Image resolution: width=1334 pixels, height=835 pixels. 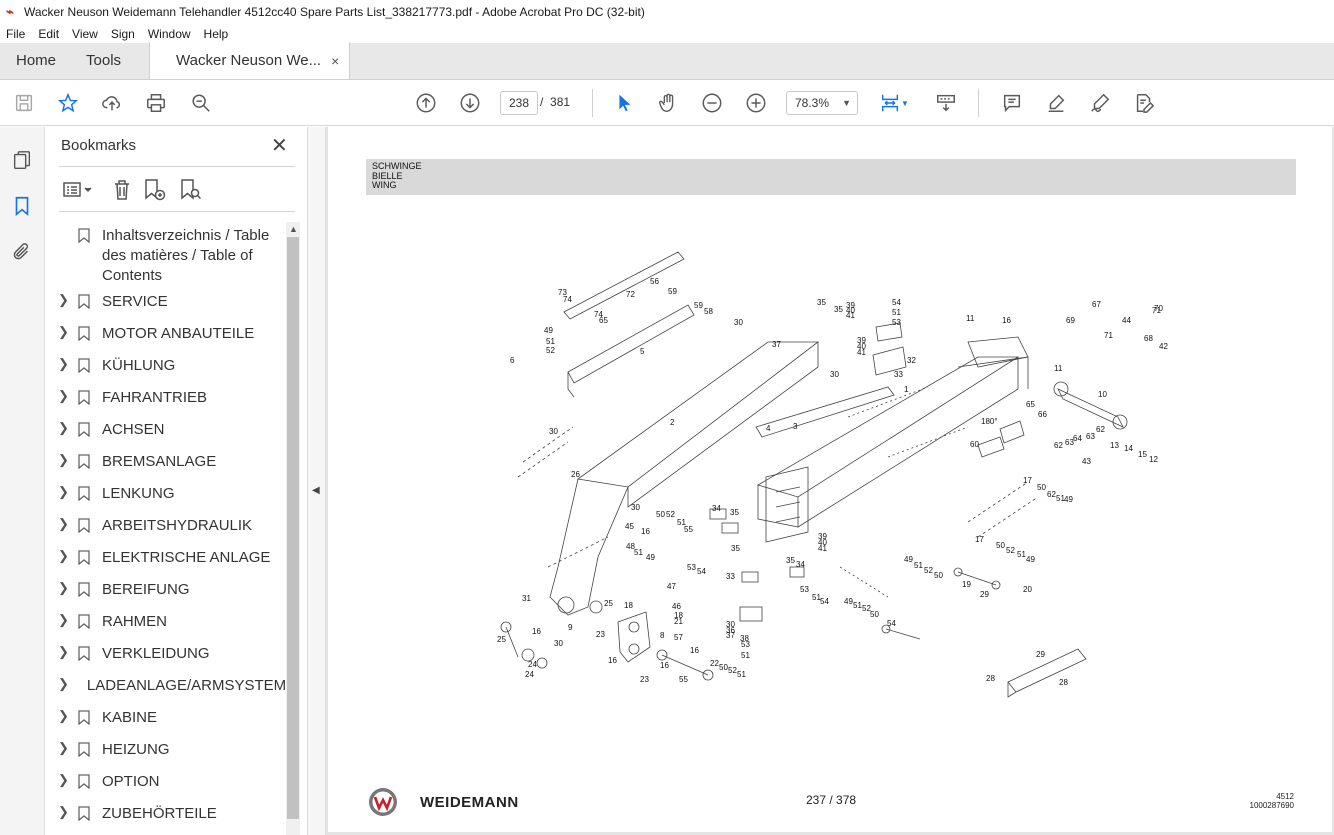 What do you see at coordinates (85, 34) in the screenshot?
I see `menu-view: View` at bounding box center [85, 34].